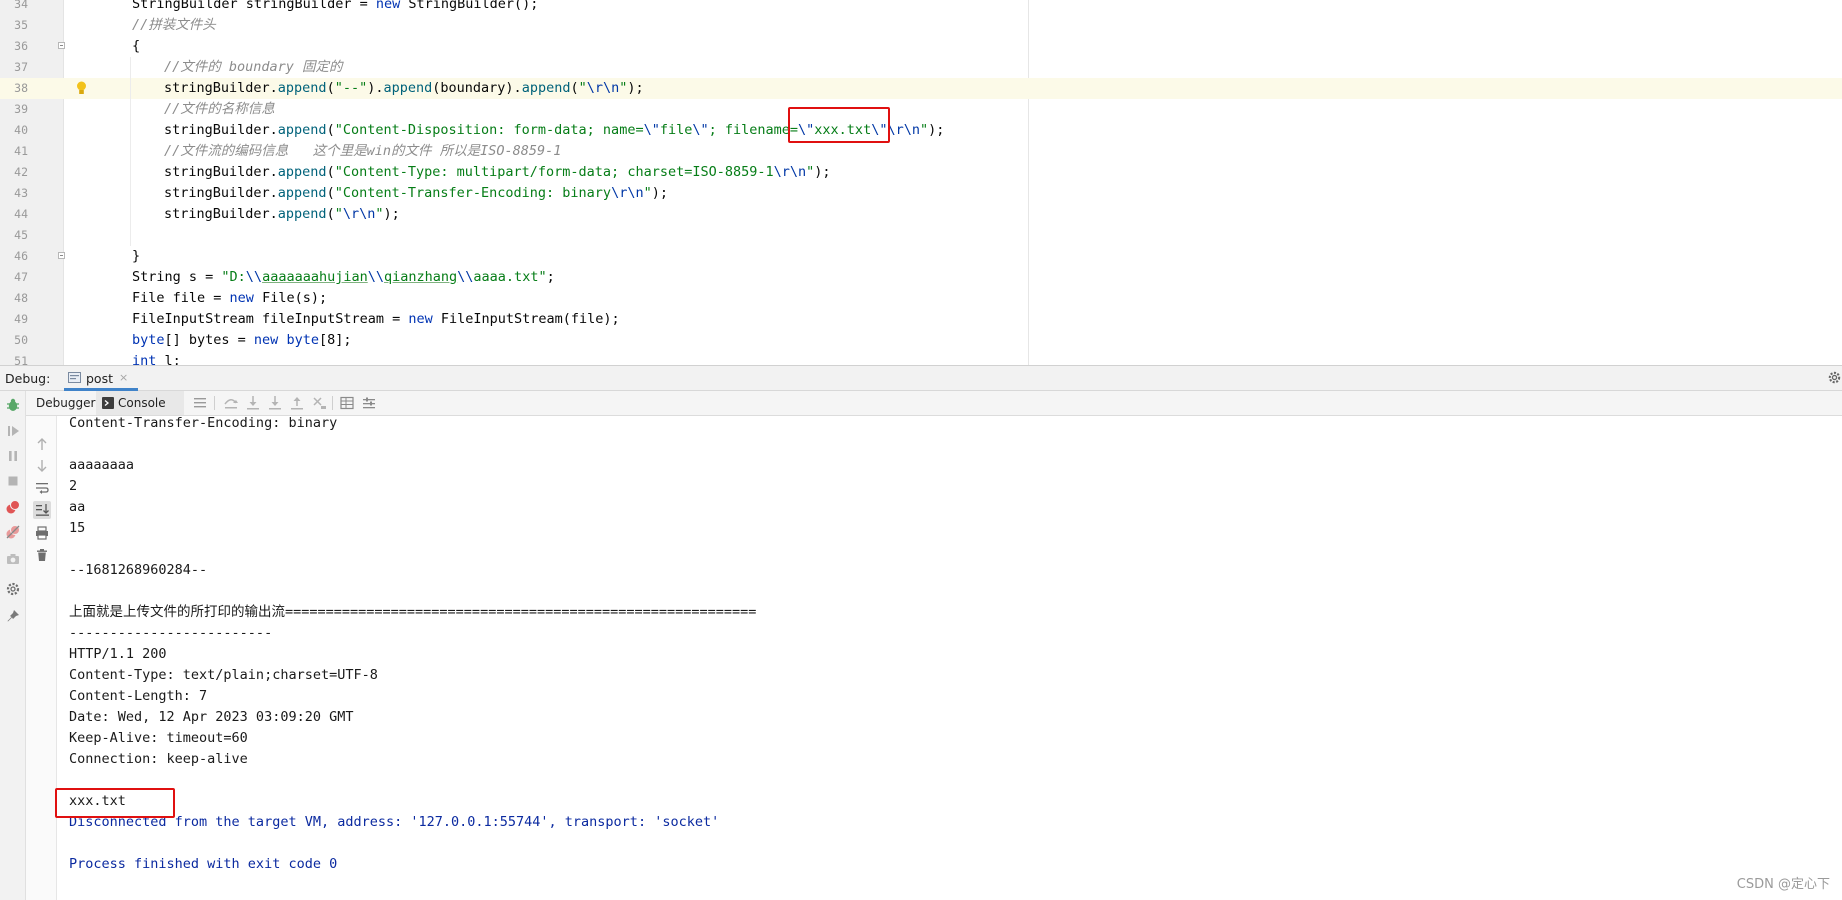 This screenshot has width=1842, height=900. I want to click on line-number: 41, so click(21, 151).